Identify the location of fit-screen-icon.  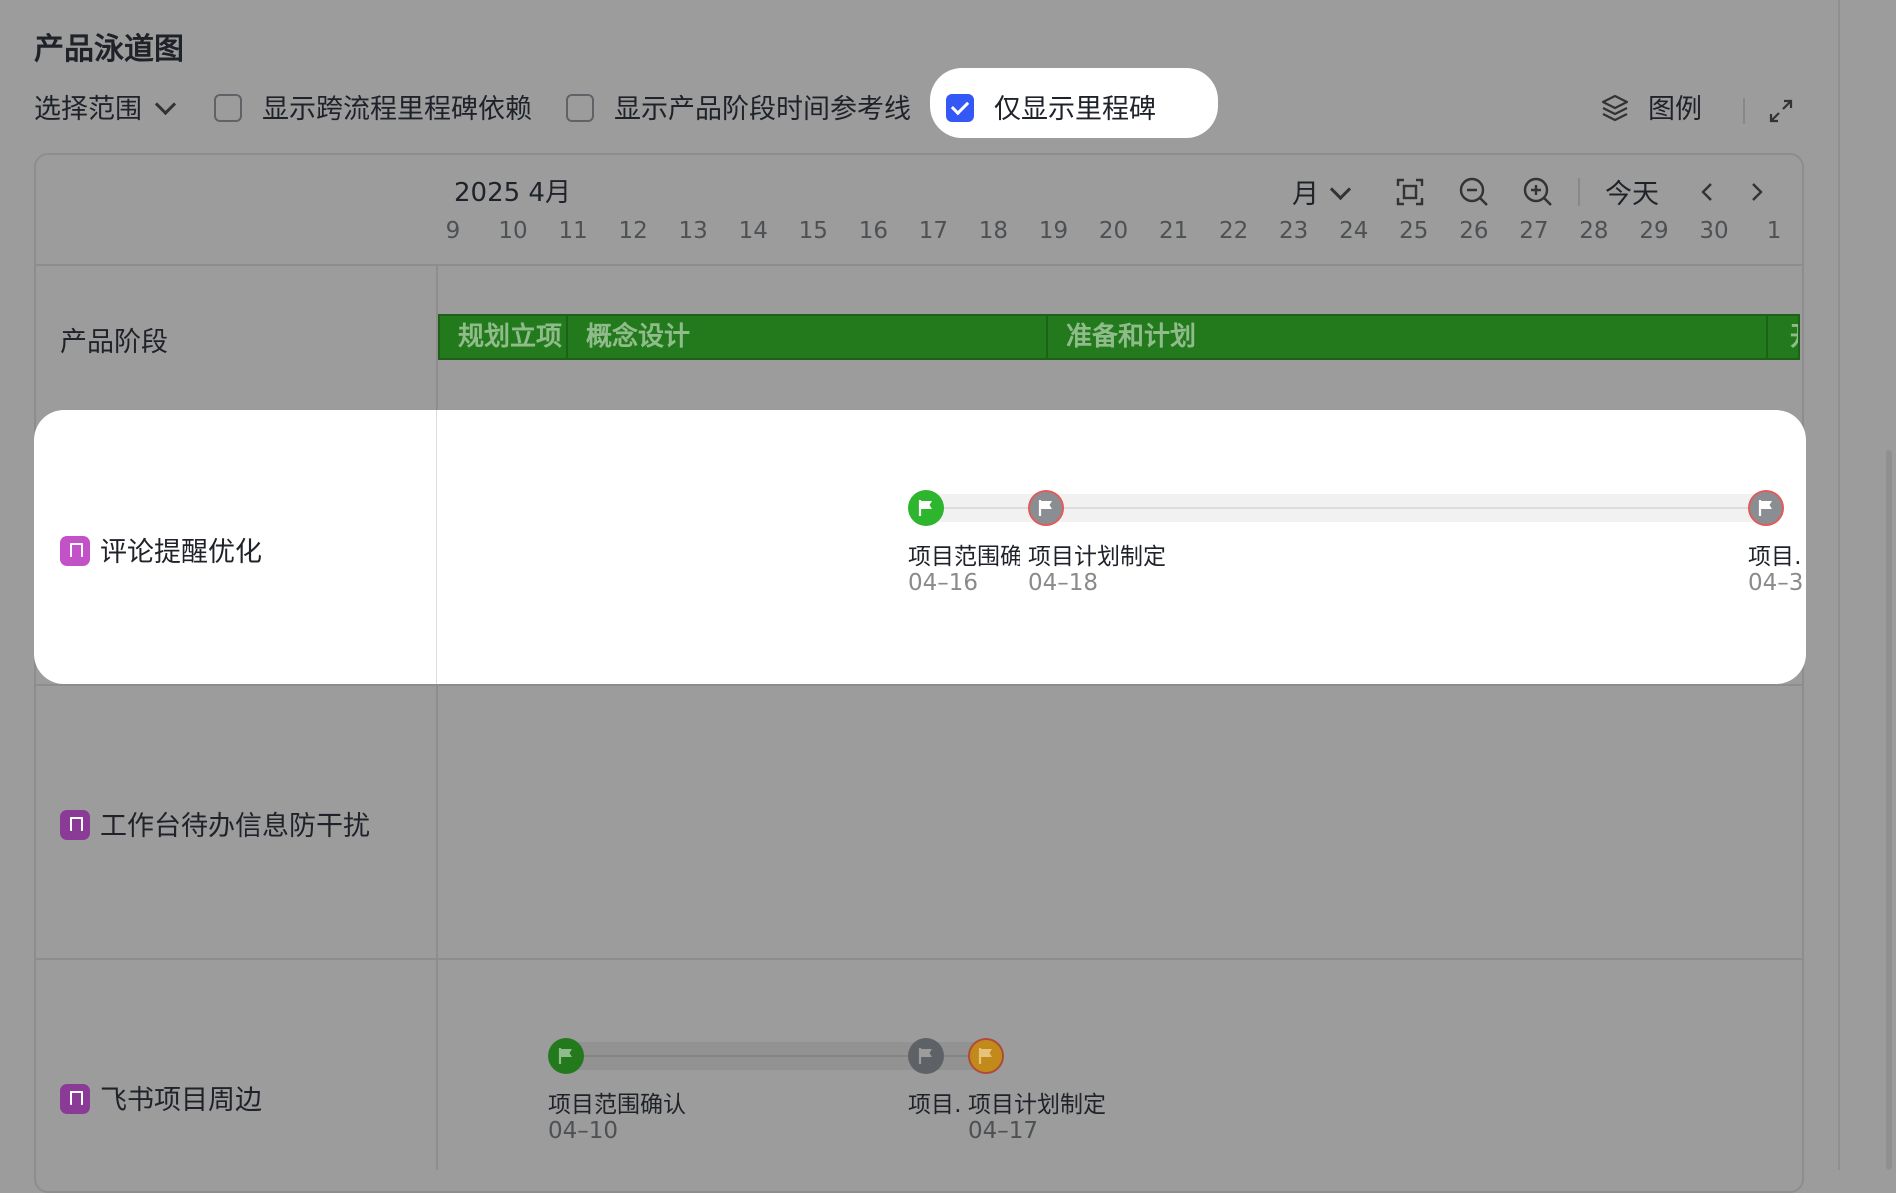
(1410, 192).